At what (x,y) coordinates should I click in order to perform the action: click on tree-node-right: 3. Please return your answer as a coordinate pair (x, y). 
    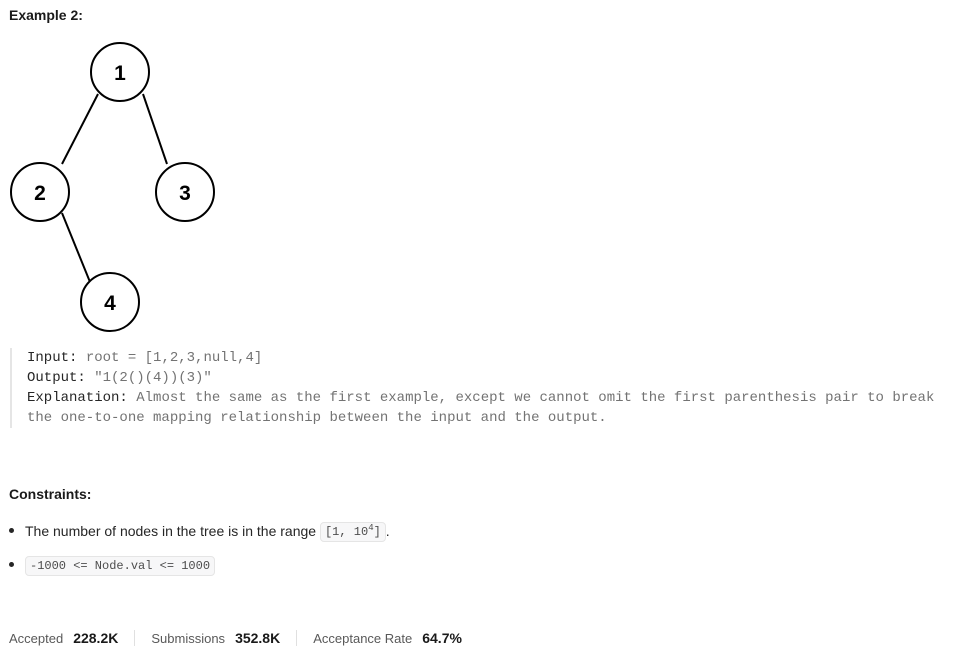
    Looking at the image, I should click on (185, 192).